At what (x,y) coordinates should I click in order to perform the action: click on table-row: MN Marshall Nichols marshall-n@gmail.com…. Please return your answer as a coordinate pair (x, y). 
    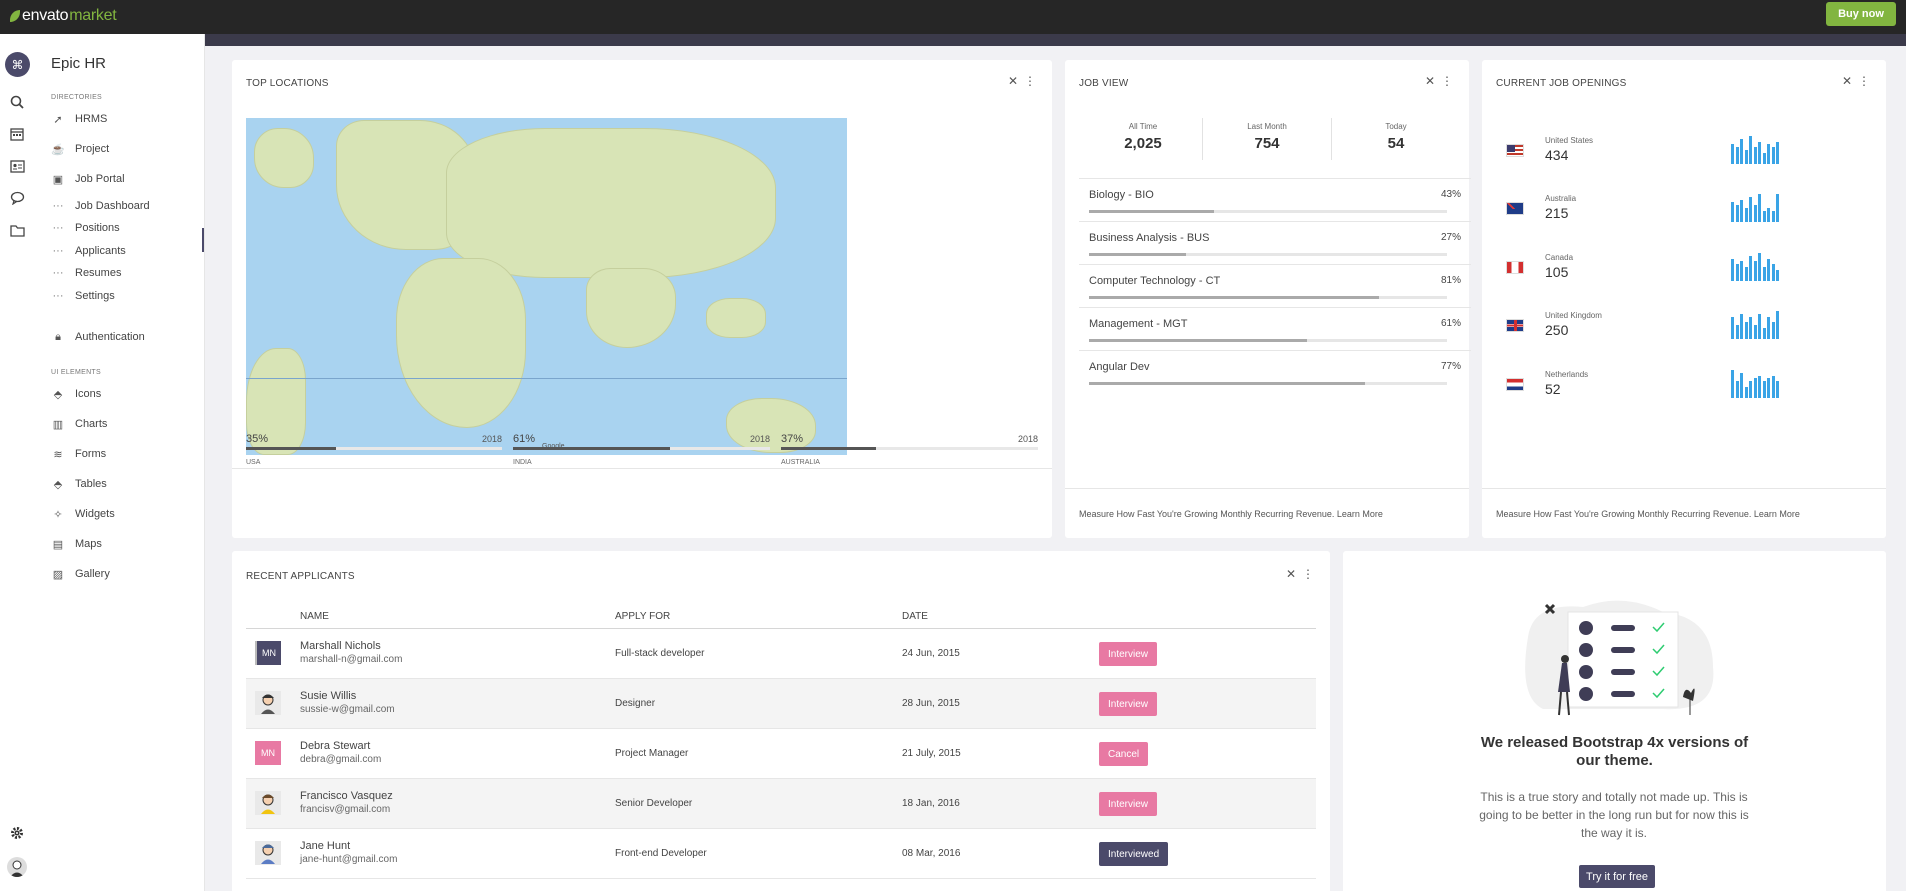
    Looking at the image, I should click on (781, 654).